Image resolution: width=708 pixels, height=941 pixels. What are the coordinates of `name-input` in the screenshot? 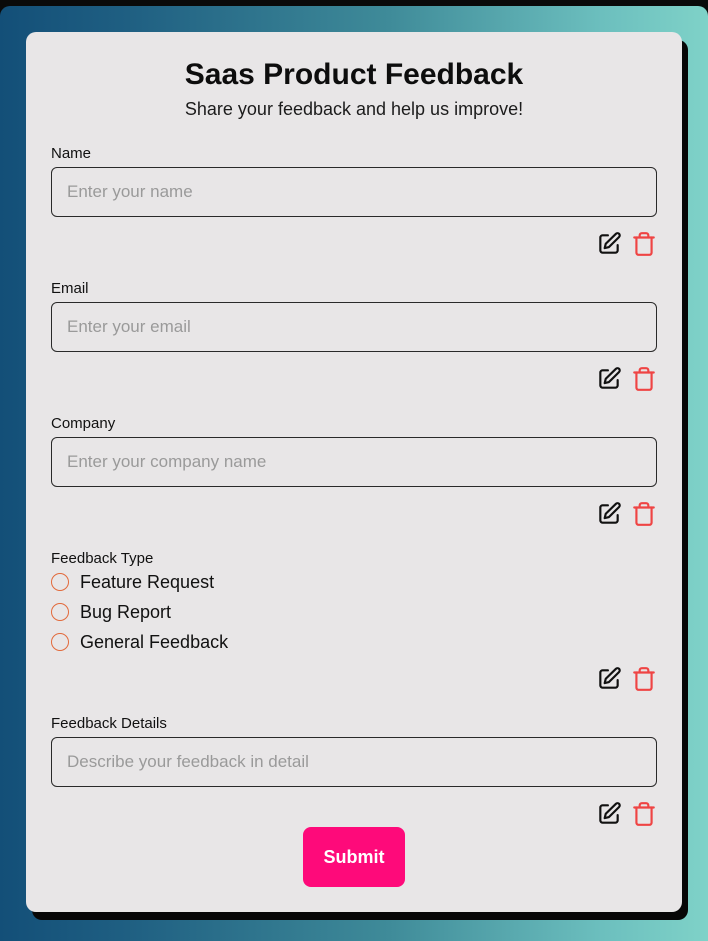 It's located at (354, 192).